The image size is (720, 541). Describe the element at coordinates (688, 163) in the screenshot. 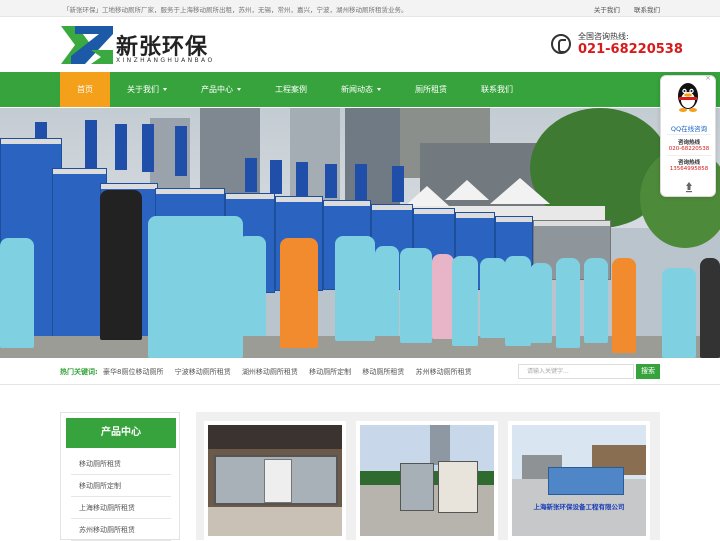

I see `float-hotline2-title: 咨询热线` at that location.